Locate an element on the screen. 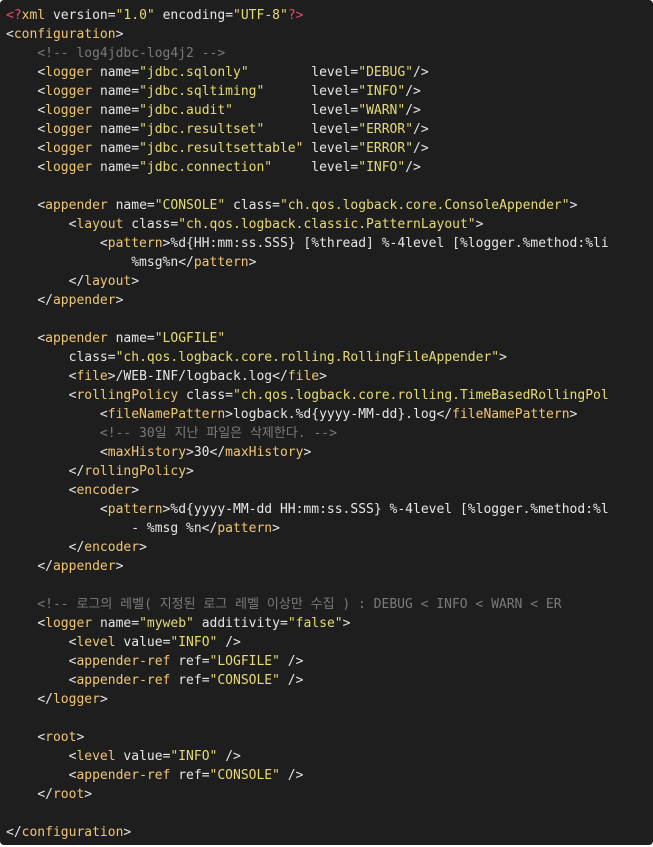 The height and width of the screenshot is (847, 653). code-token: root is located at coordinates (68, 794).